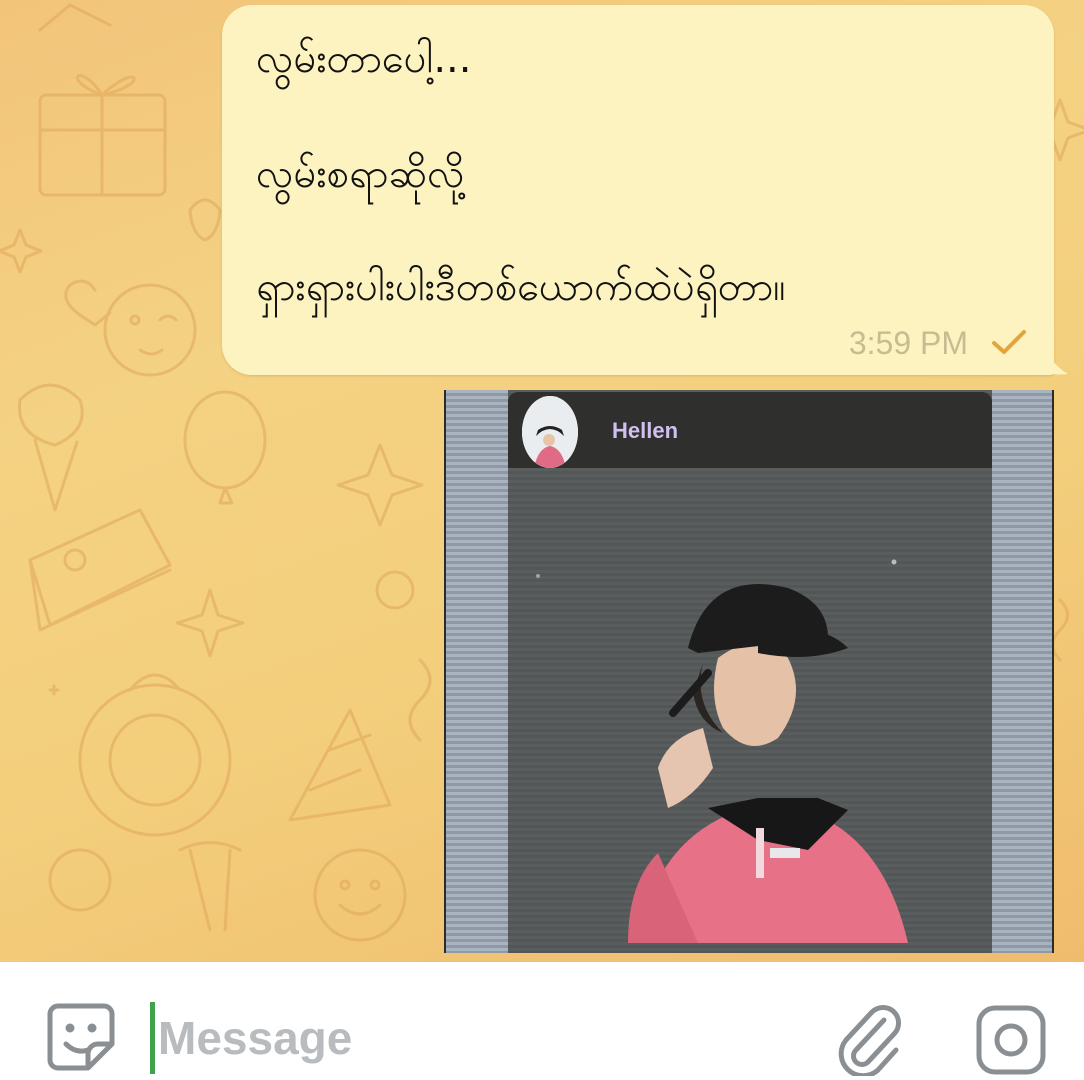 This screenshot has height=1080, width=1084. I want to click on photo-side-stripe-right, so click(1021, 671).